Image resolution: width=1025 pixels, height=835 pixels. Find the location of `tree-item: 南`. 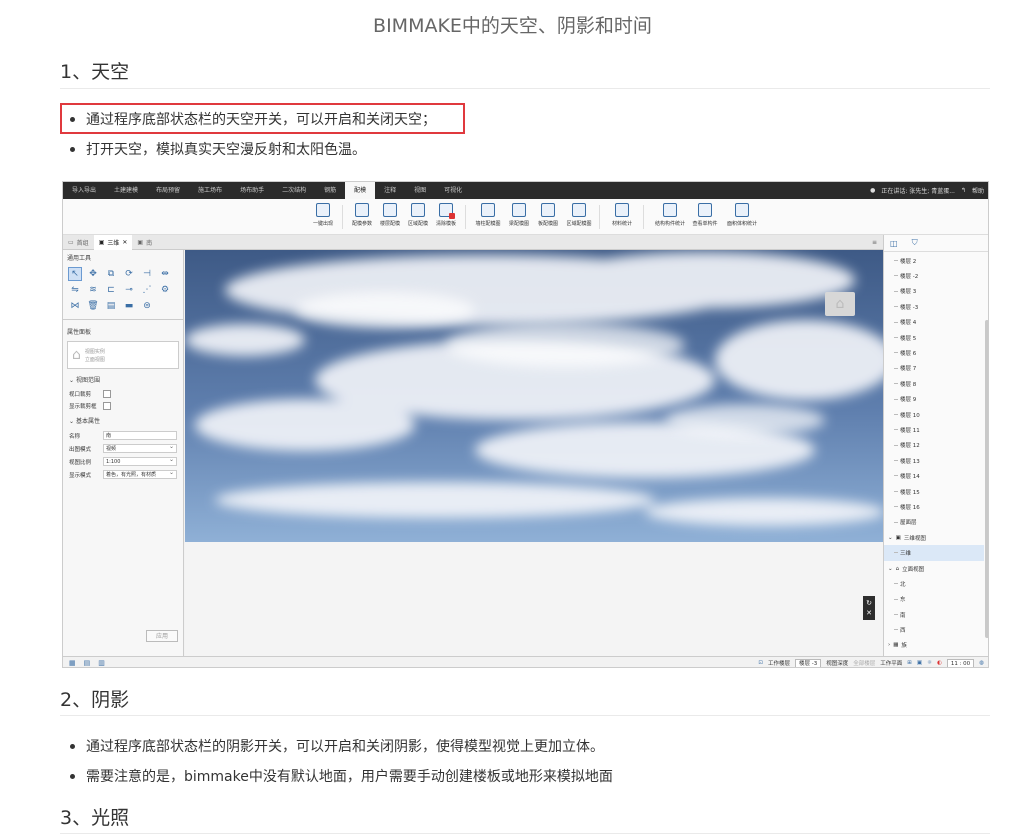

tree-item: 南 is located at coordinates (934, 614).